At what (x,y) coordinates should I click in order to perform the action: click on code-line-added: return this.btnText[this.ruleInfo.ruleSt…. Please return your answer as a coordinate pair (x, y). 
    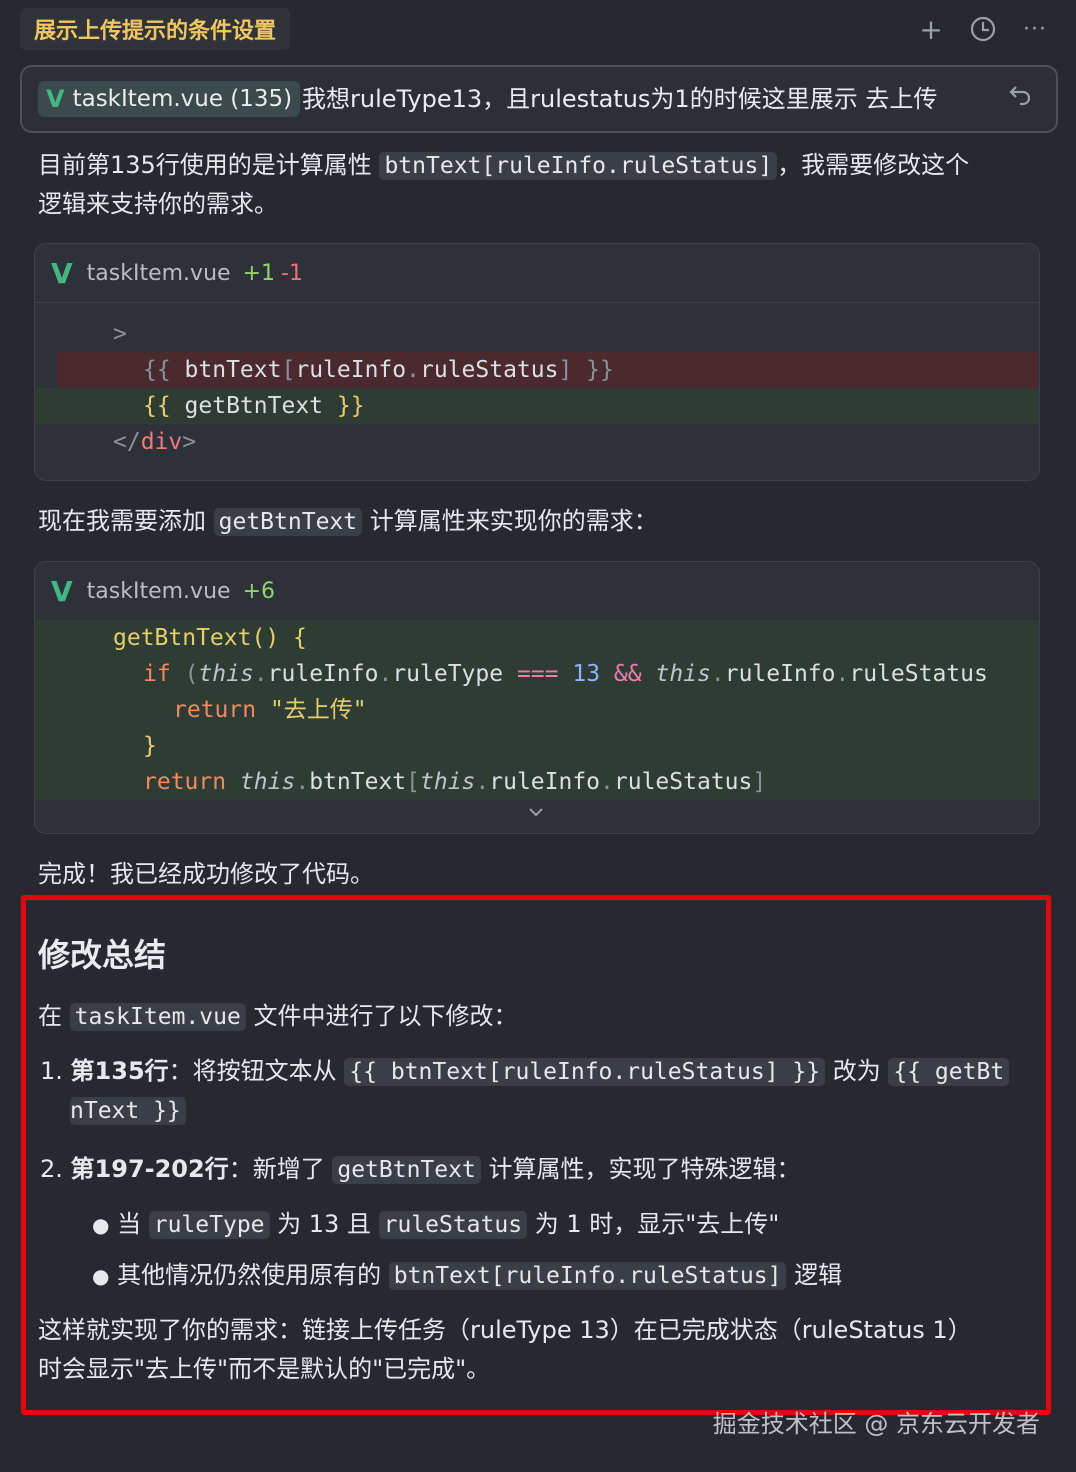
    Looking at the image, I should click on (455, 782).